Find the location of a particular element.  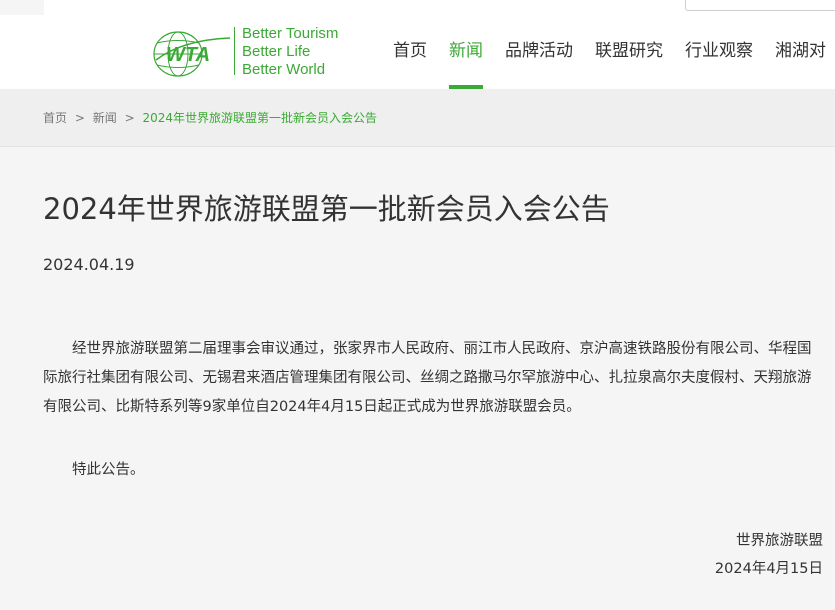

article-title: 2024年世界旅游联盟第一批新会员入会公告 is located at coordinates (326, 209).